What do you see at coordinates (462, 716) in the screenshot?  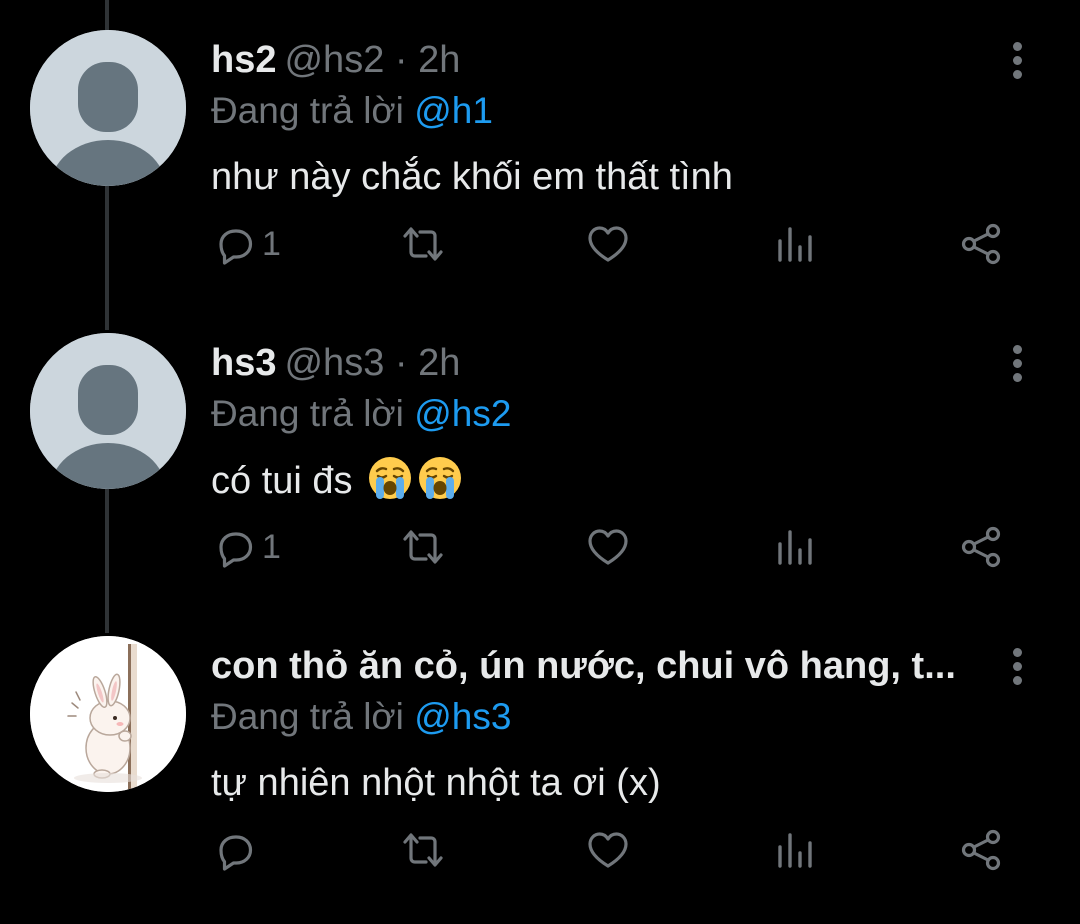 I see `mention-link: @hs3` at bounding box center [462, 716].